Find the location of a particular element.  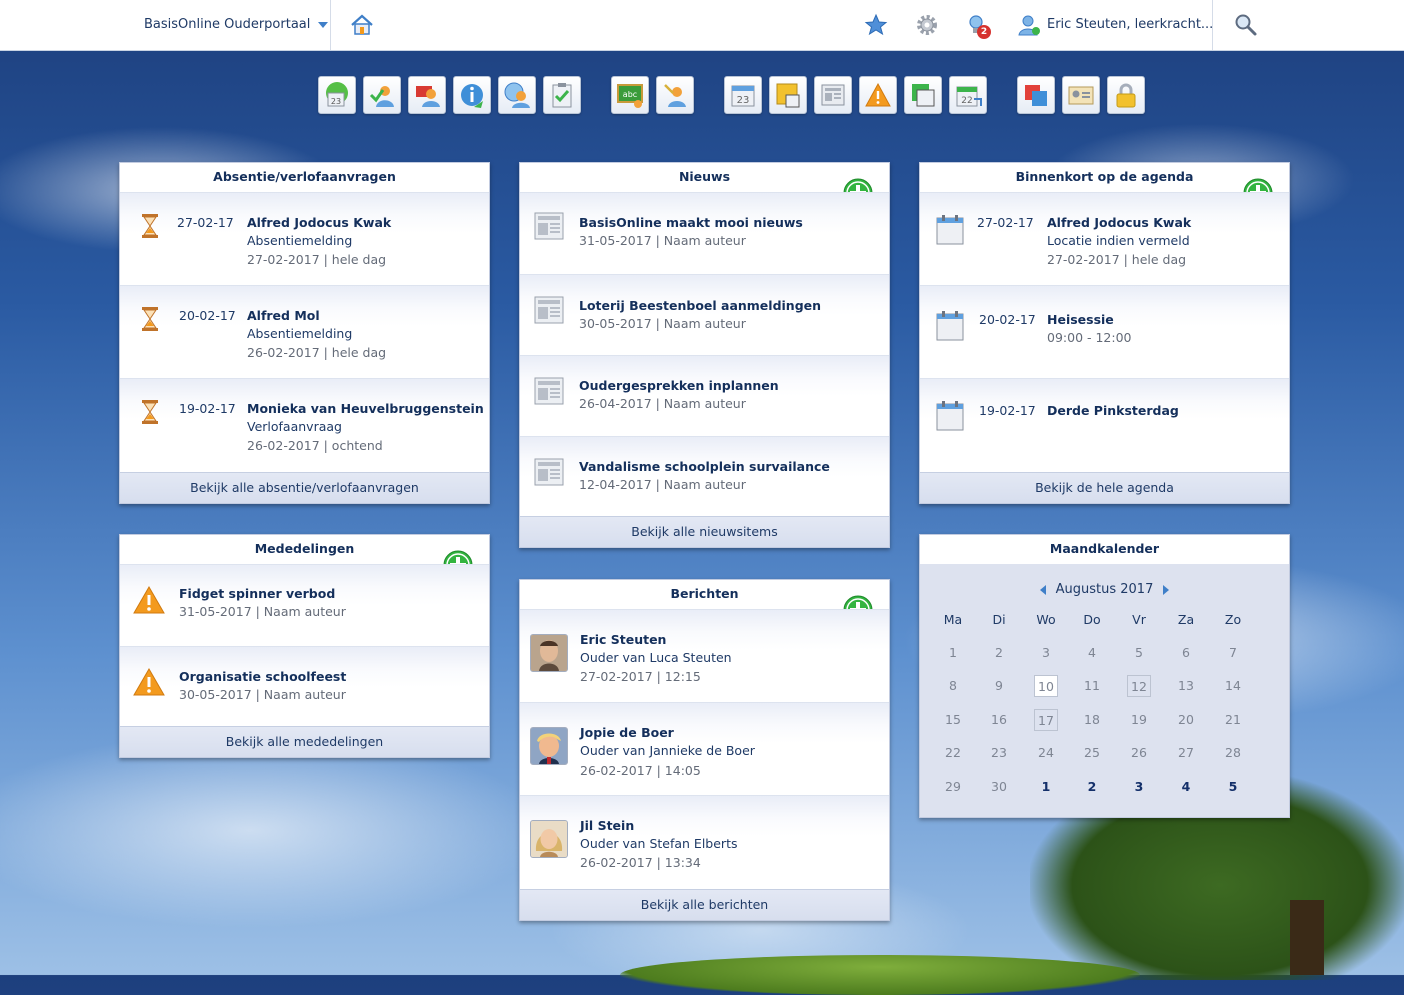

calendar-day: 13 is located at coordinates (1186, 686).